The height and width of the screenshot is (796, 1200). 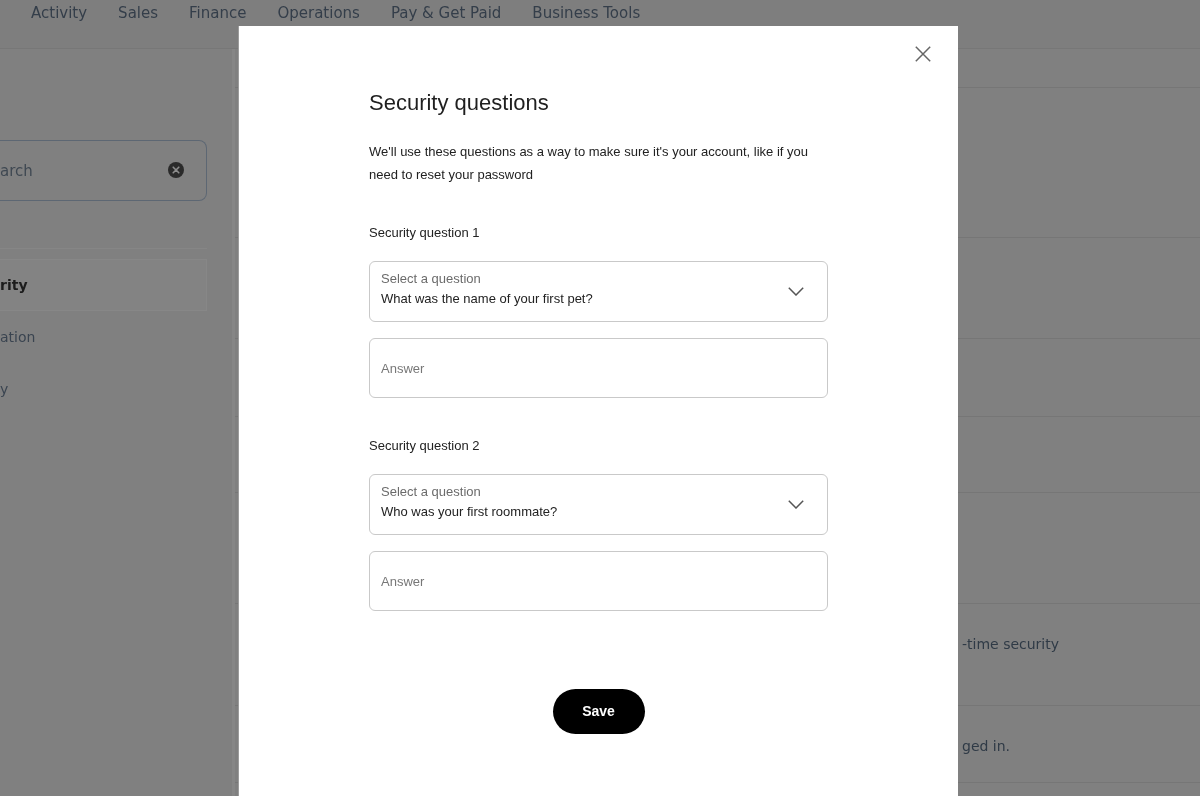 What do you see at coordinates (598, 291) in the screenshot?
I see `question-select: Select a question What was the name of your first pet?` at bounding box center [598, 291].